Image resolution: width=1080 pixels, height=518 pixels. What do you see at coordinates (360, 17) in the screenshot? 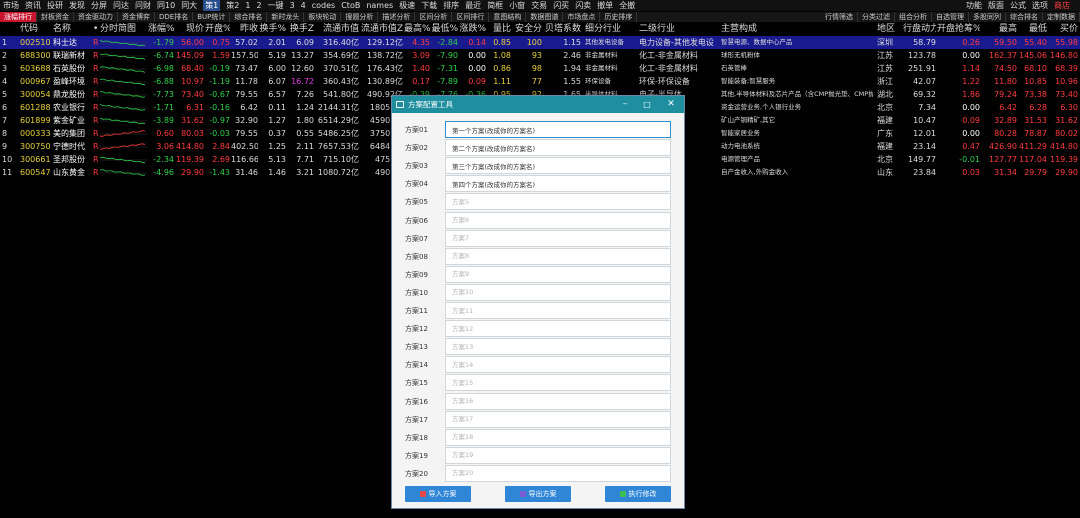
I see `toolbar-tab: 搜题分析` at bounding box center [360, 17].